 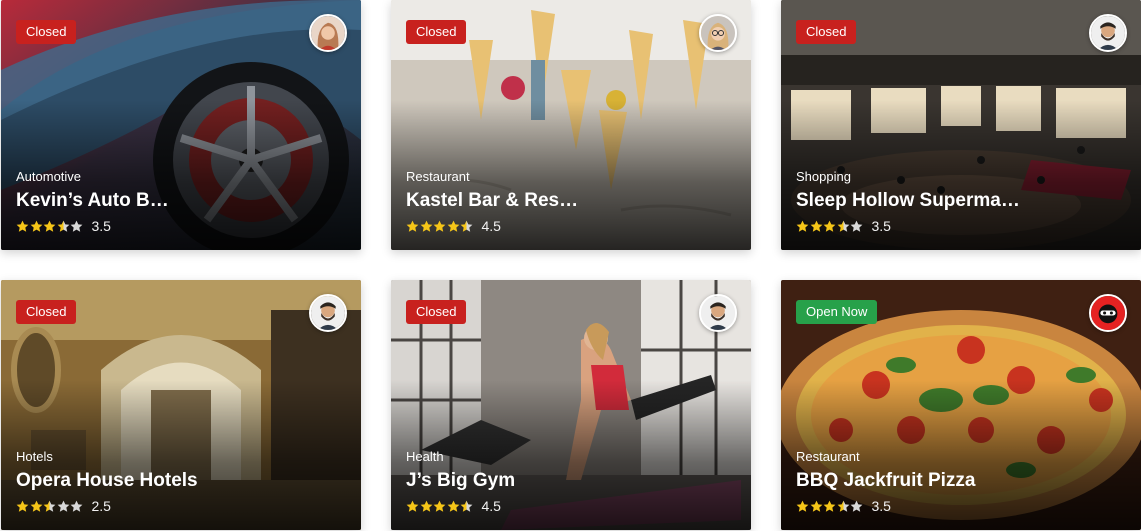 I want to click on listing-category: Hotels, so click(x=34, y=456).